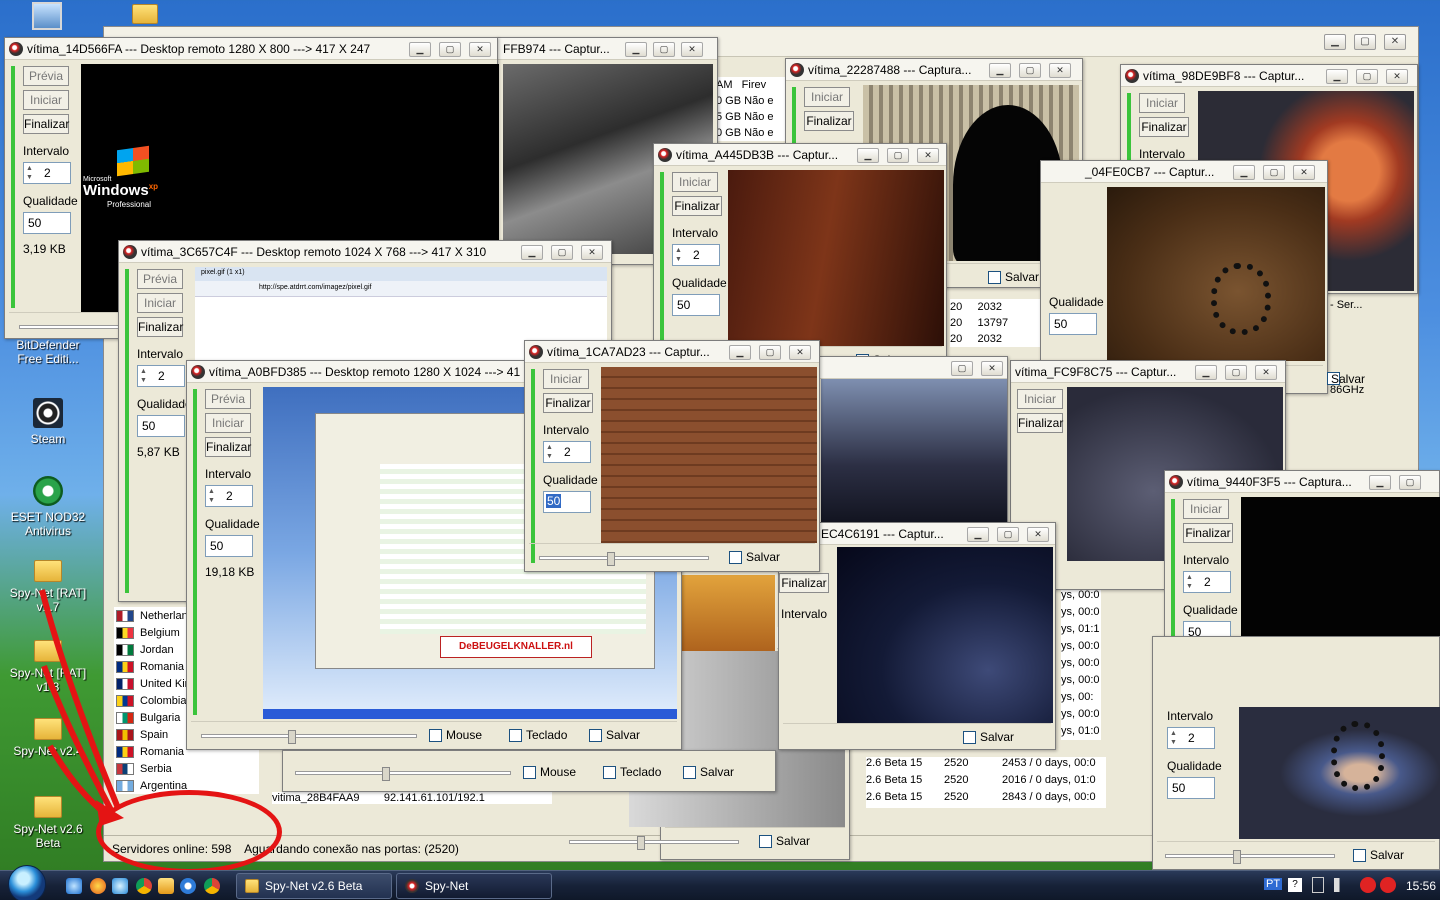 The image size is (1440, 900). Describe the element at coordinates (48, 738) in the screenshot. I see `desktop-icon-spynet-24: Spy-Net v2.4` at that location.